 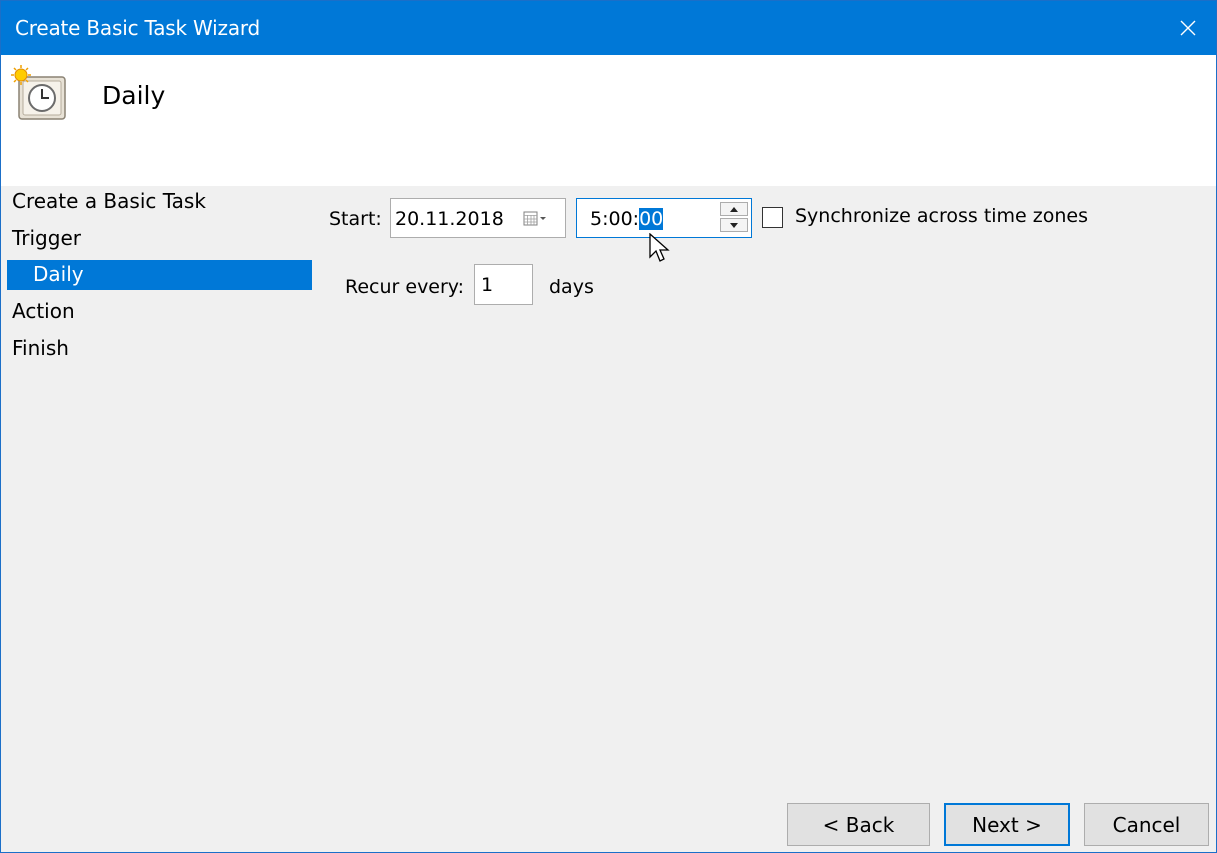 What do you see at coordinates (651, 219) in the screenshot?
I see `start-time-seconds-selected: 00` at bounding box center [651, 219].